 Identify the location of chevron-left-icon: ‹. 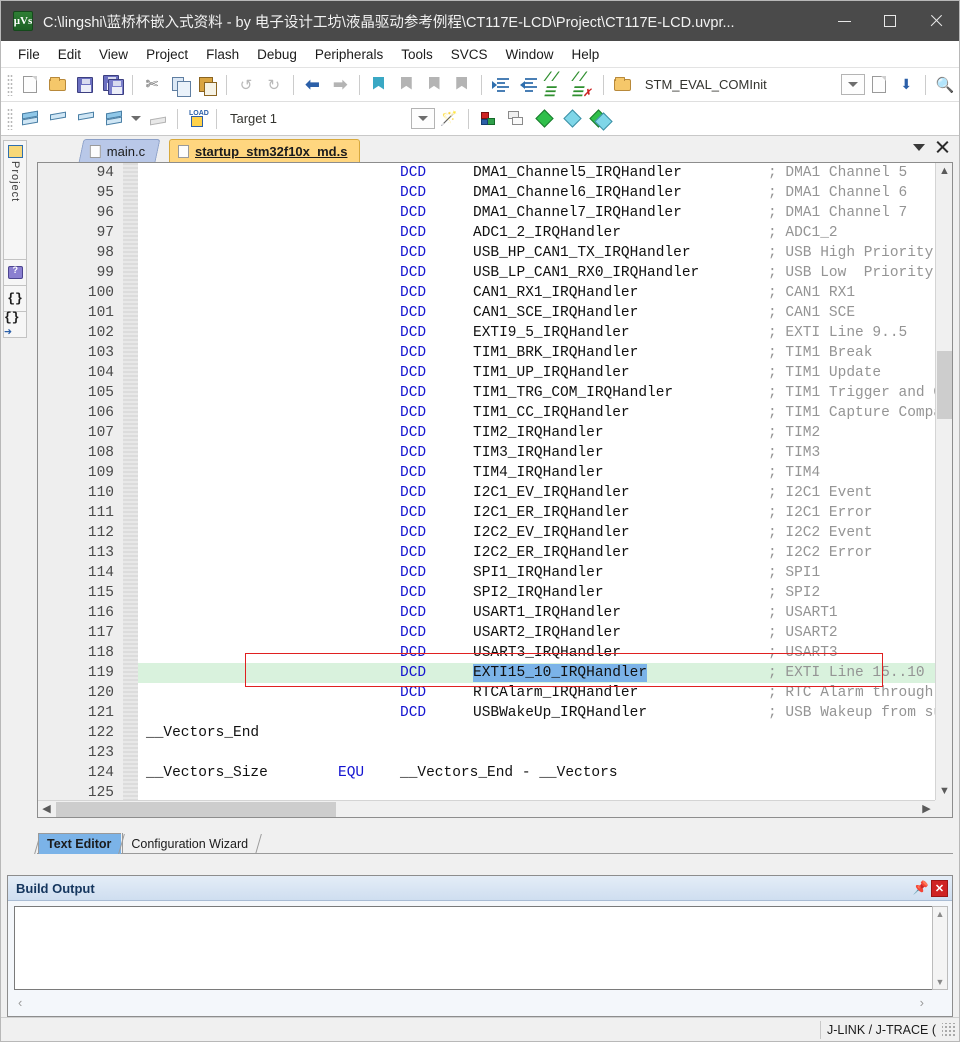
(20, 1002).